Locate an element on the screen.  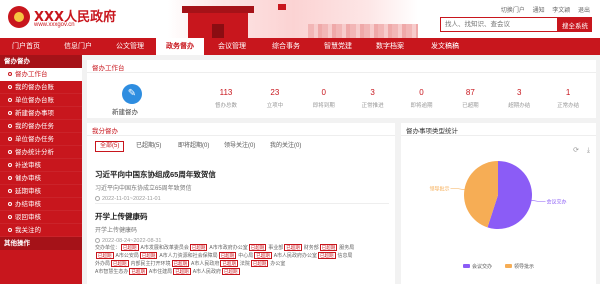
filter-tab: 我的关注(0) is located at coordinates (285, 146).